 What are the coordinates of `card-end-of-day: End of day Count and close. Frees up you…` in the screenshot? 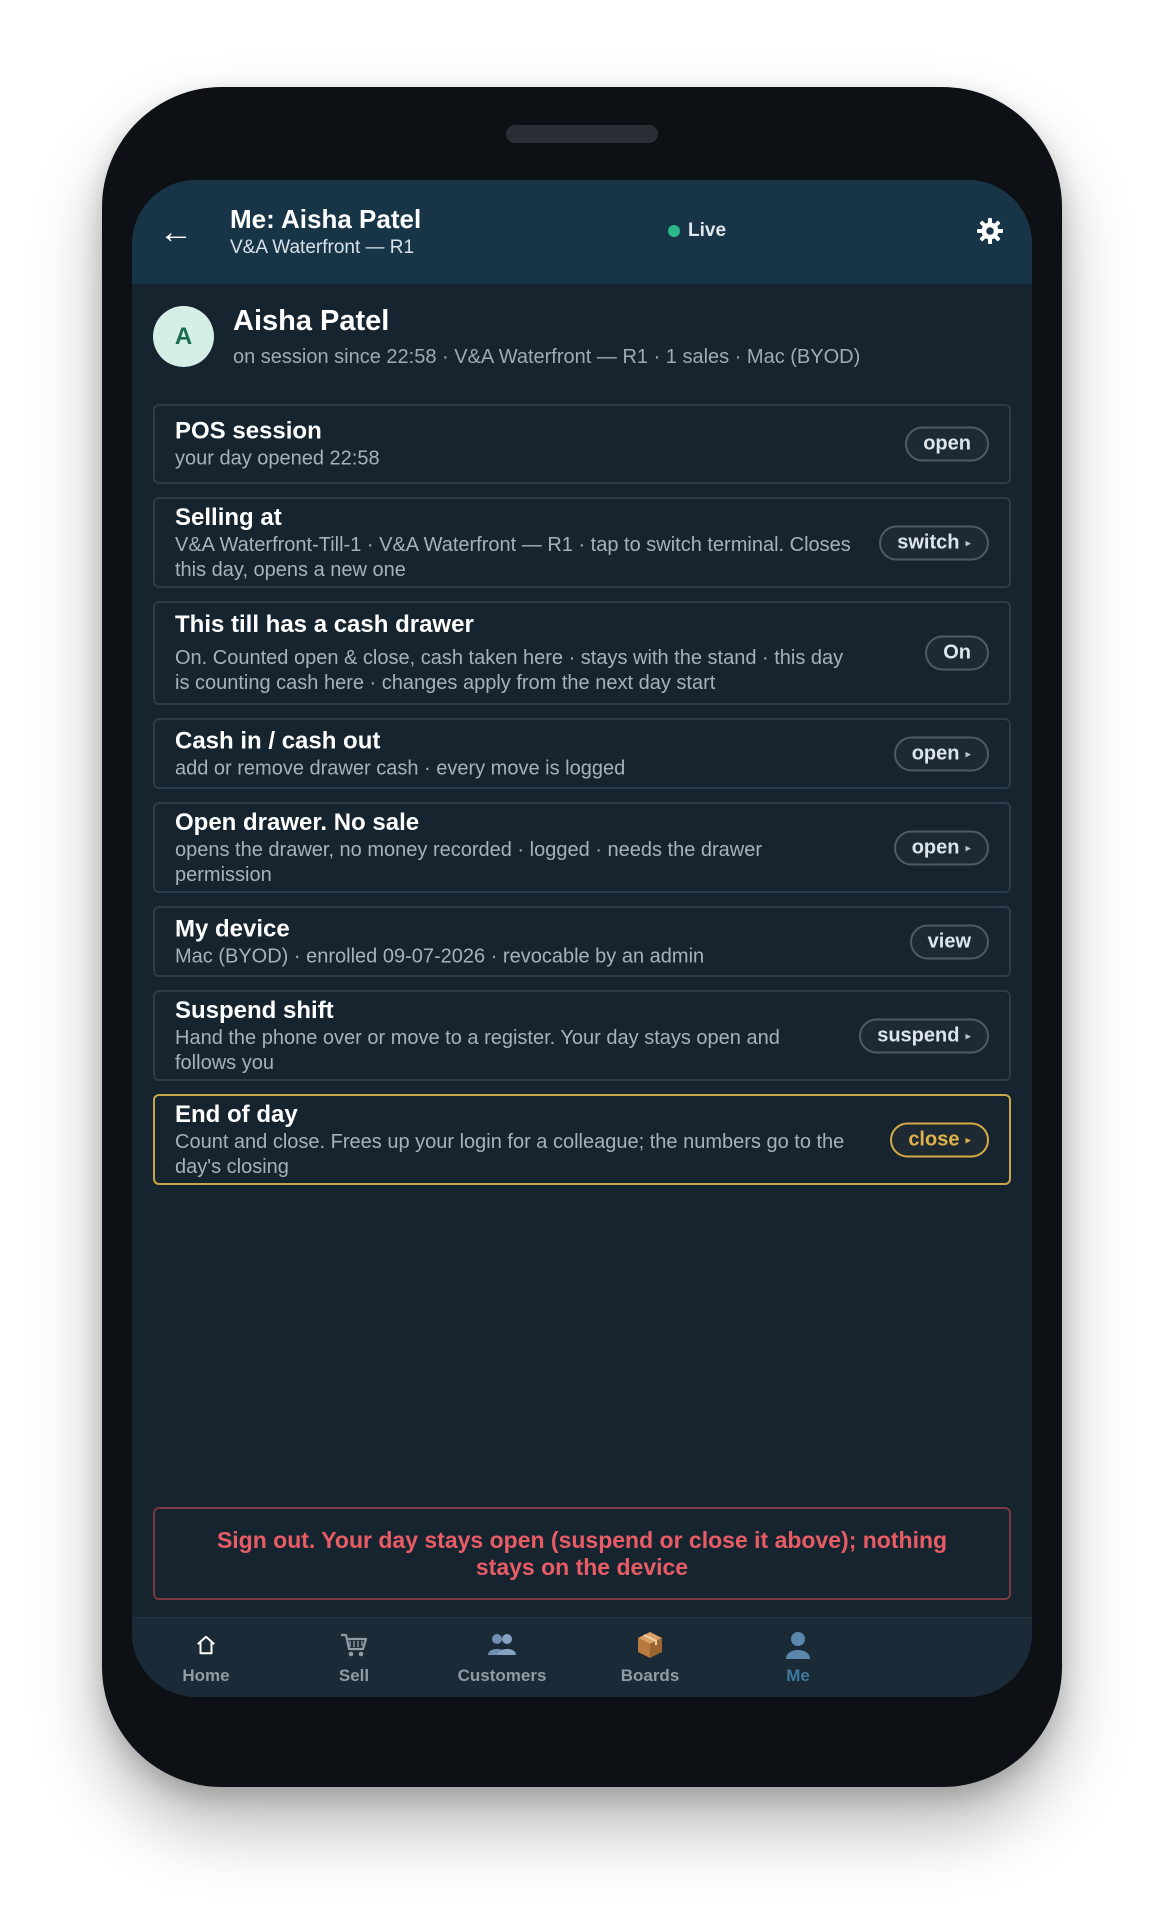 It's located at (582, 1139).